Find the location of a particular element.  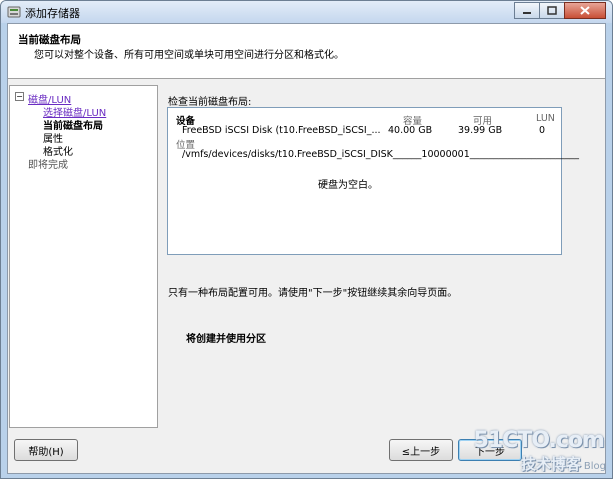

minimize-icon is located at coordinates (527, 12).